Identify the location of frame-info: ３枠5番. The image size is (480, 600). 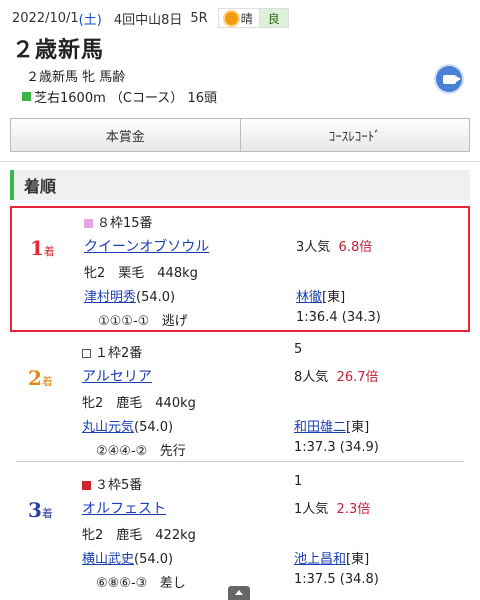
(112, 483).